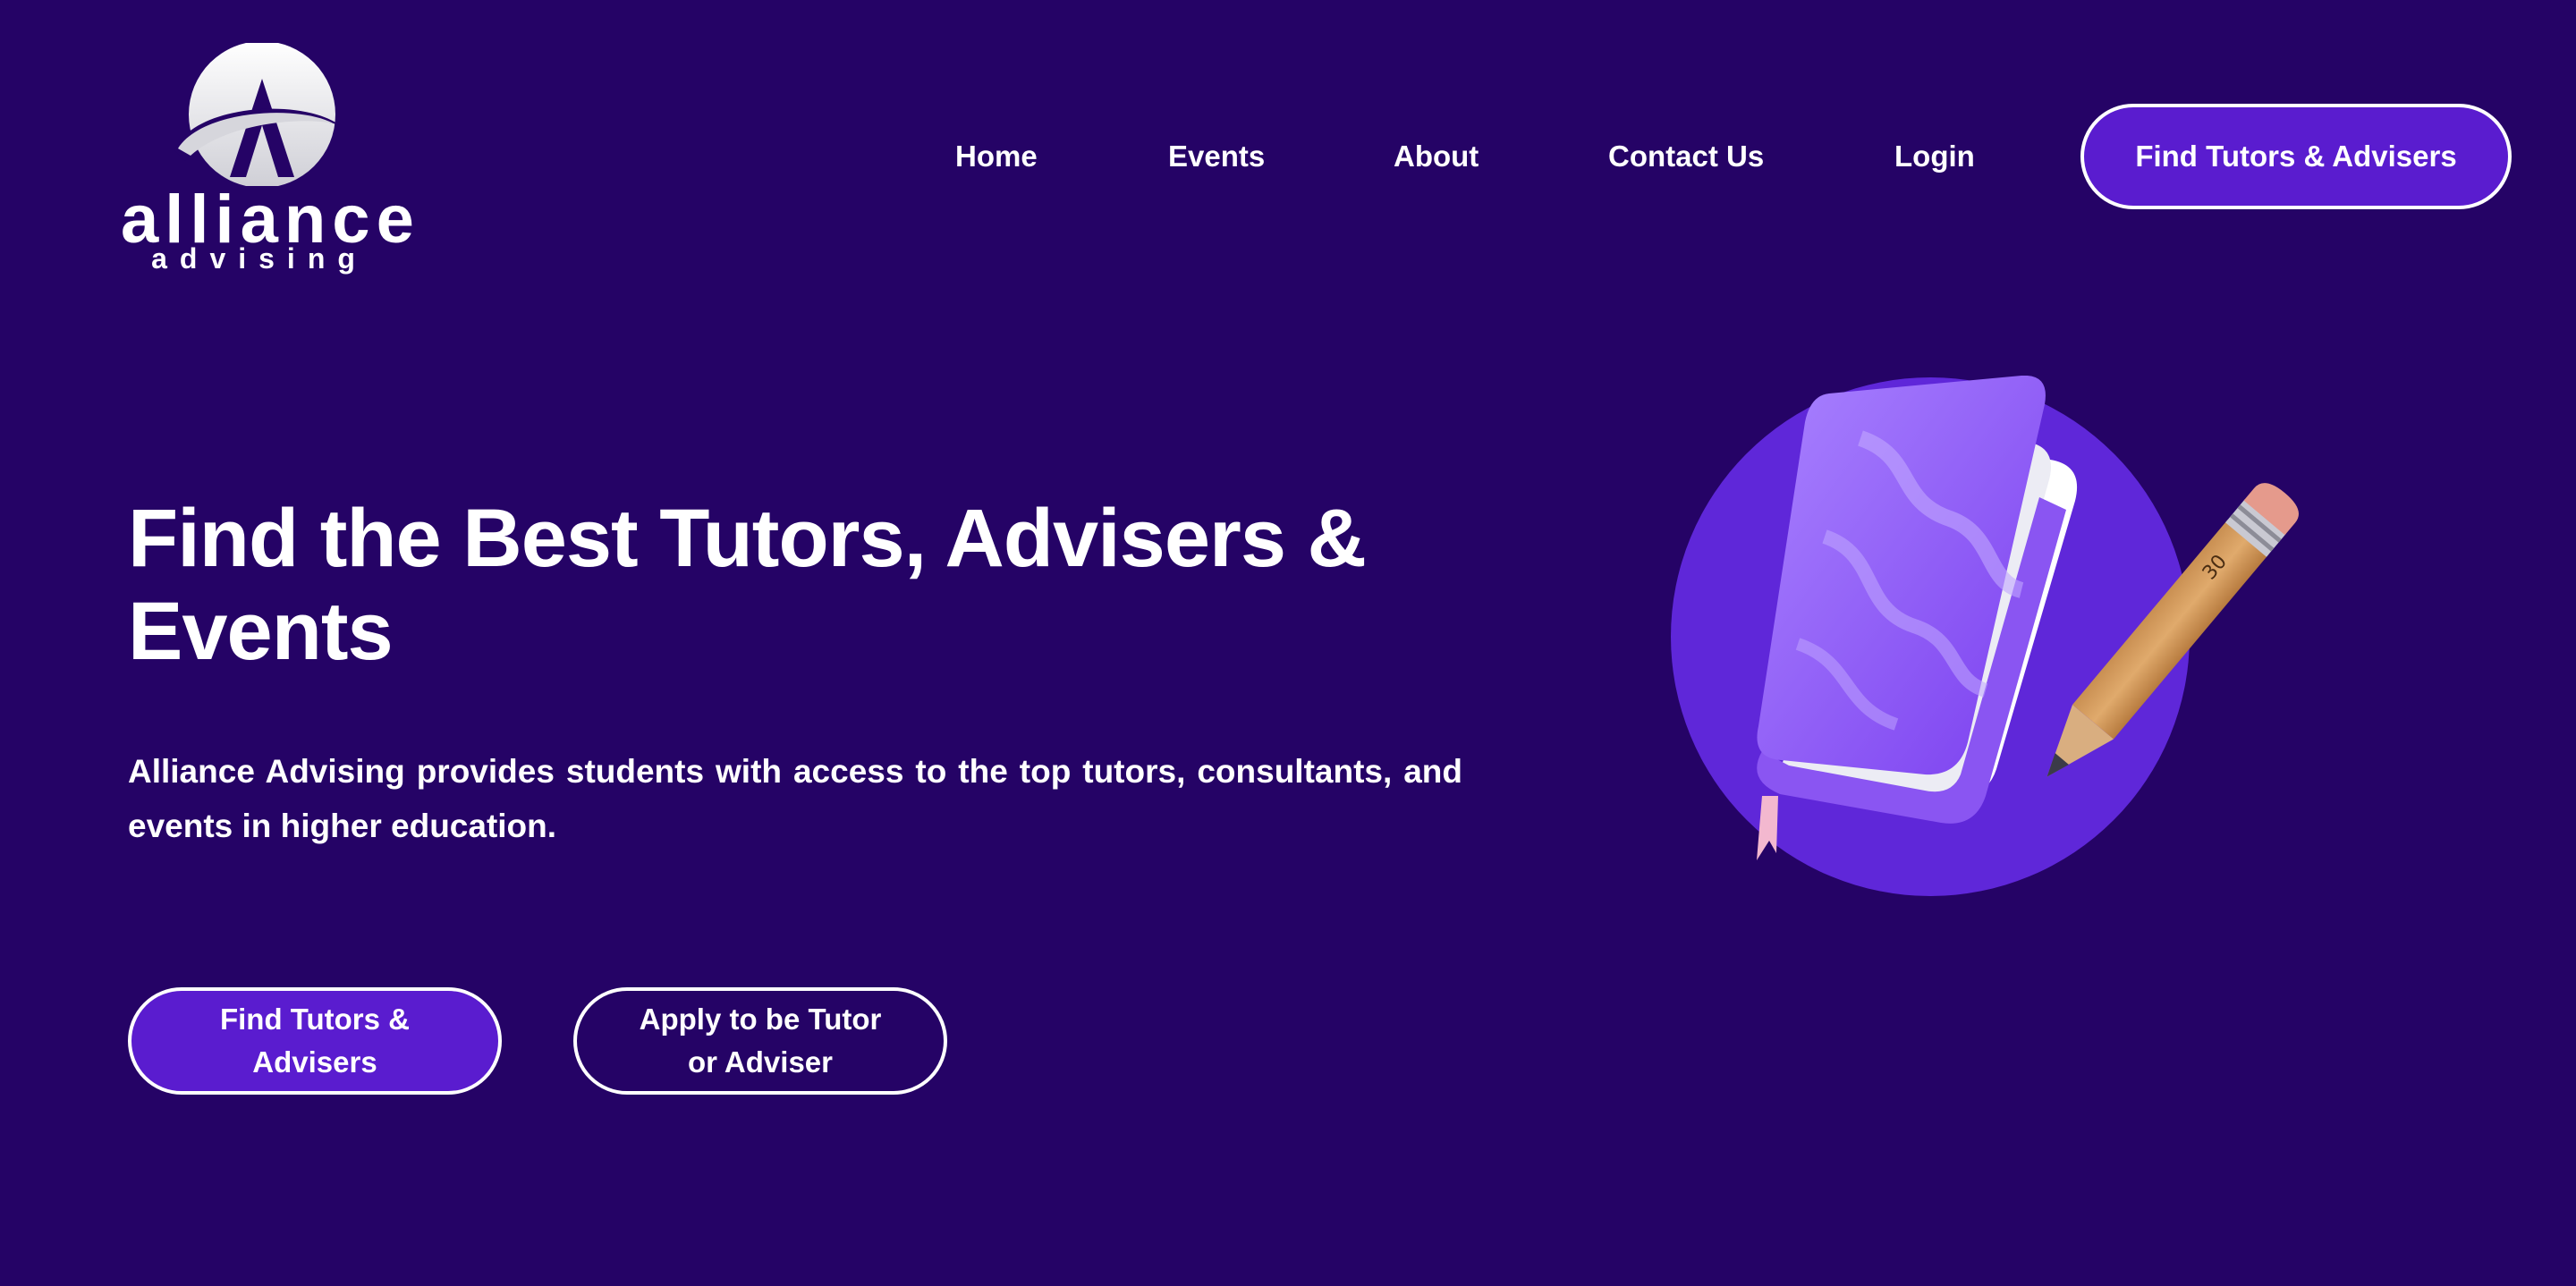 The image size is (2576, 1286). Describe the element at coordinates (747, 585) in the screenshot. I see `hero-title: Find the Best Tutors, Advisers & Events` at that location.